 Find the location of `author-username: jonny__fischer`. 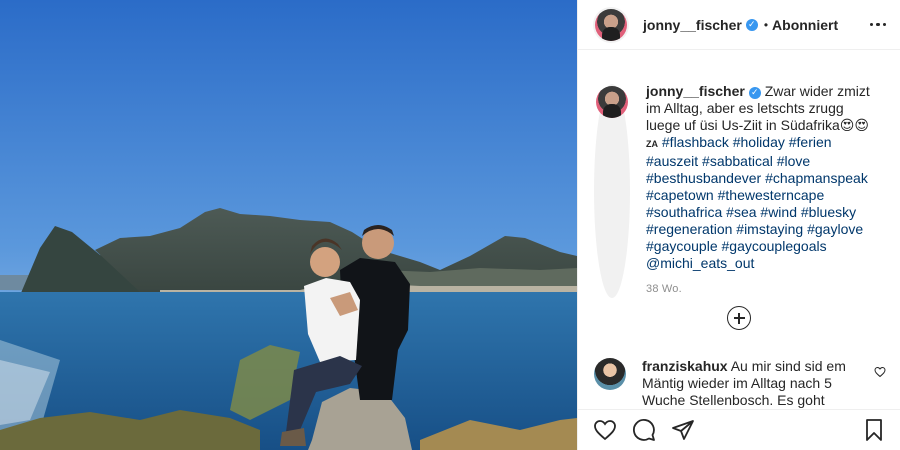

author-username: jonny__fischer is located at coordinates (692, 25).